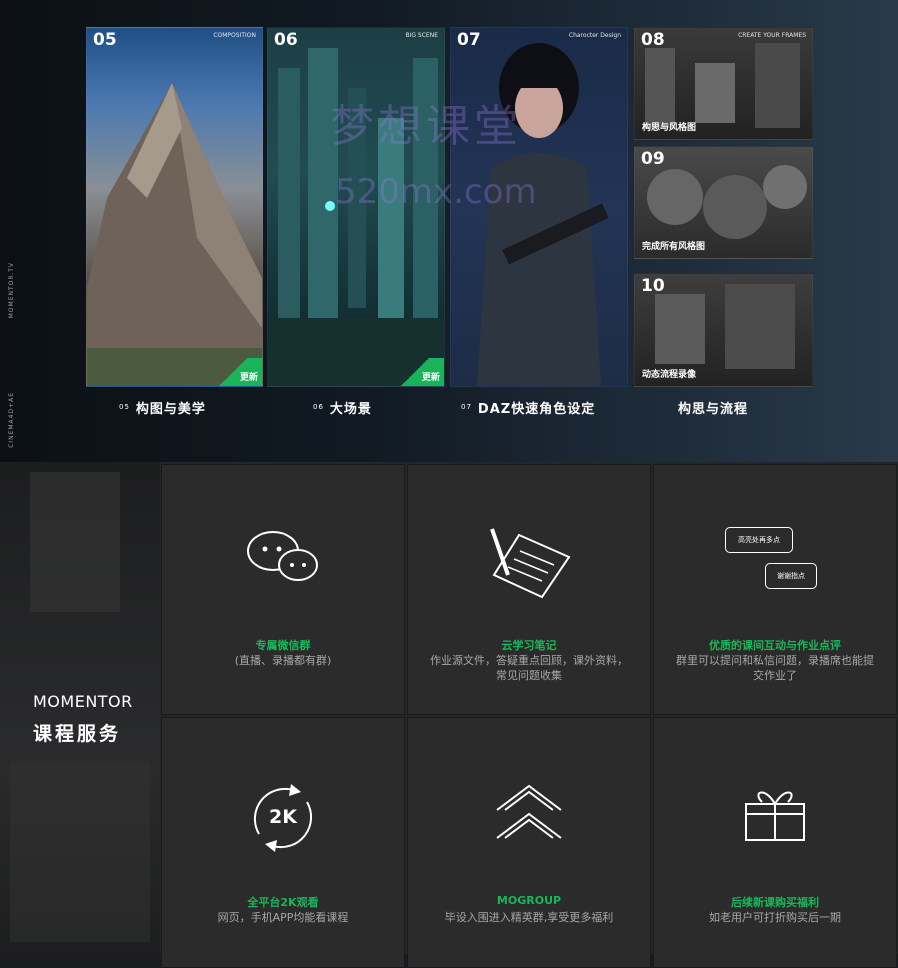 This screenshot has height=968, width=898. I want to click on card-tag: BIG SCENE, so click(421, 35).